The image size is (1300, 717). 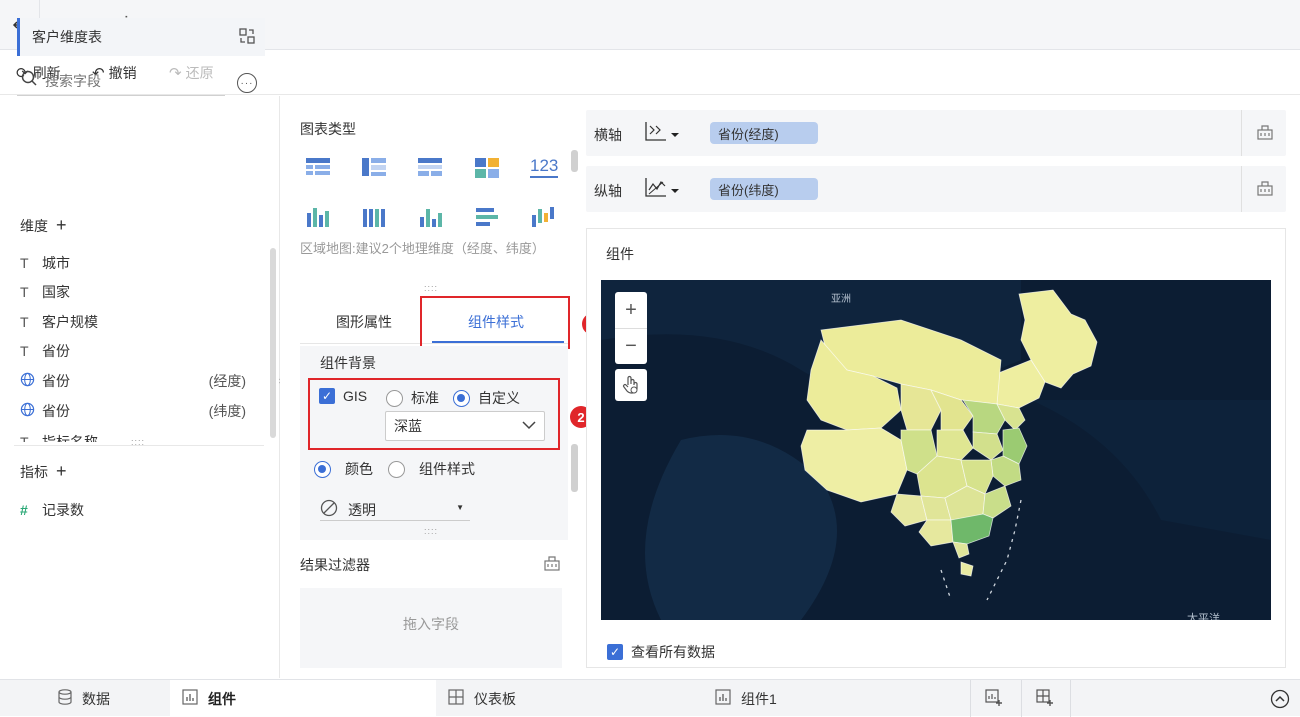 I want to click on chart-hint: 区域地图:建议2个地理维度（经度、纬度）, so click(x=422, y=248).